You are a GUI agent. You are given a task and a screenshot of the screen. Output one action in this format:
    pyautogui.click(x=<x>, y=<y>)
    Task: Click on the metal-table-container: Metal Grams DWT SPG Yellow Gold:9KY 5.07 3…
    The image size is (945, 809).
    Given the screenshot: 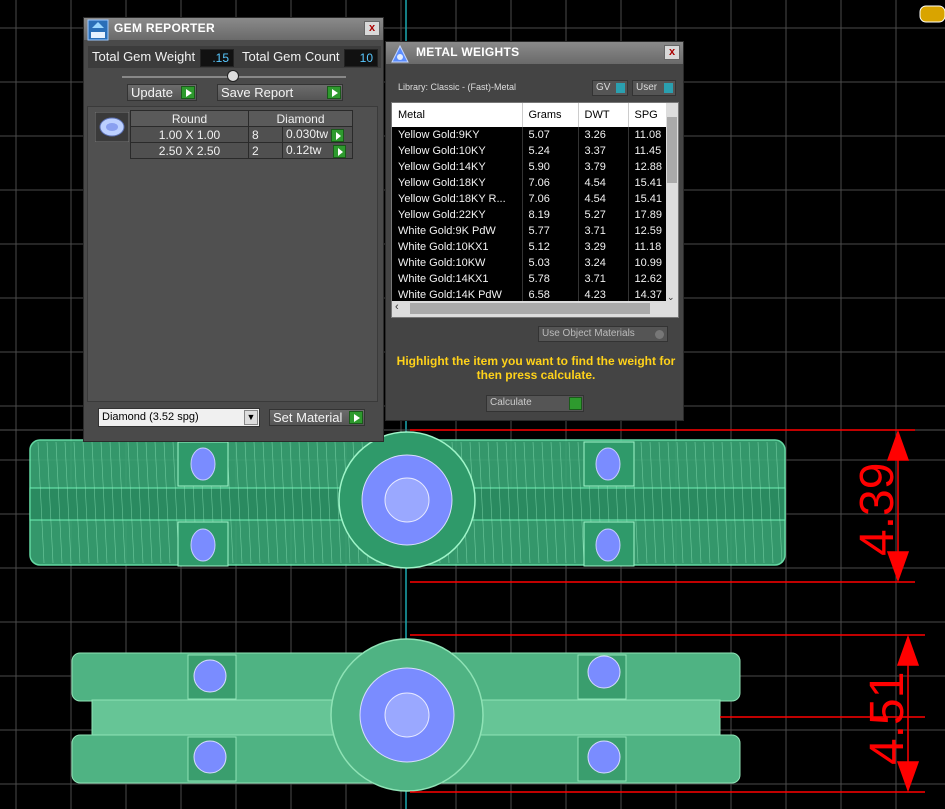 What is the action you would take?
    pyautogui.click(x=535, y=210)
    